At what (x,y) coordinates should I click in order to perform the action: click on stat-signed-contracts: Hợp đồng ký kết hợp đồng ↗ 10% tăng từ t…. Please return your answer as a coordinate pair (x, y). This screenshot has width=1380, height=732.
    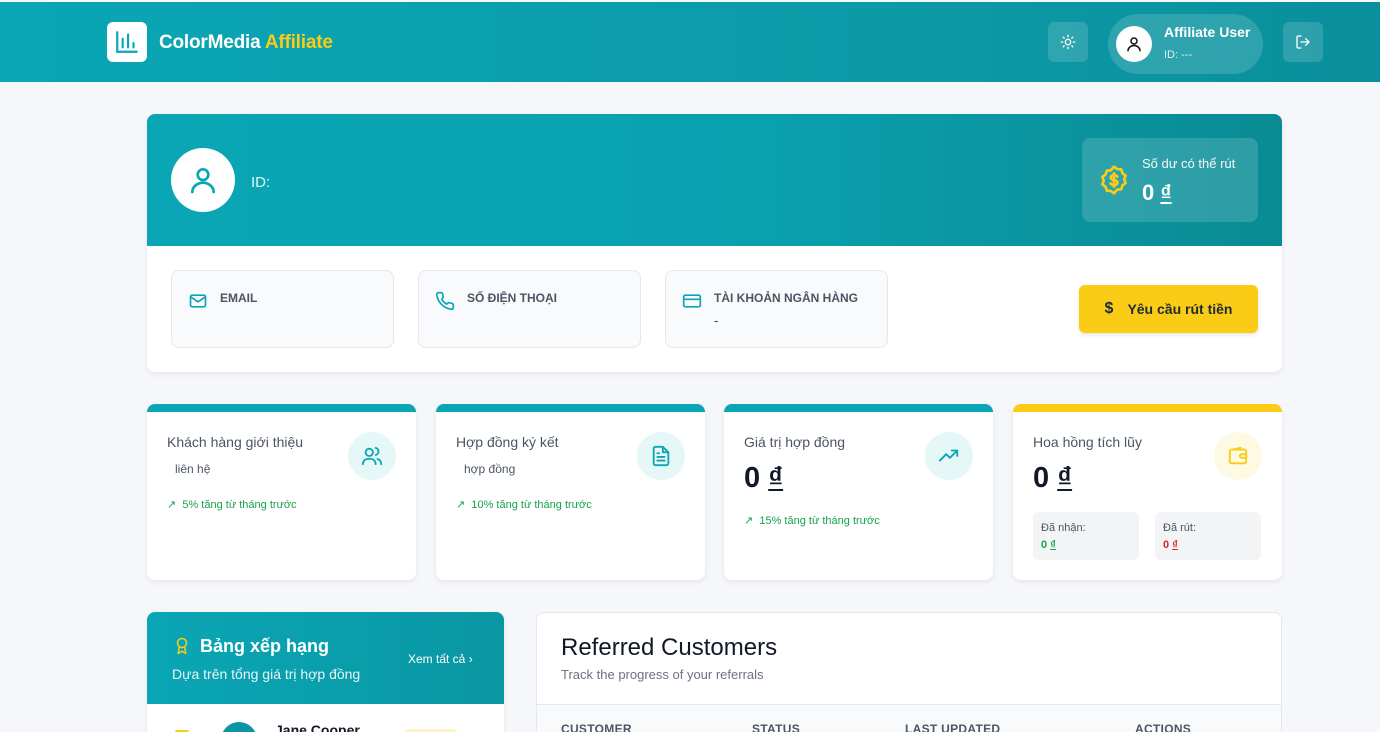
    Looking at the image, I should click on (570, 492).